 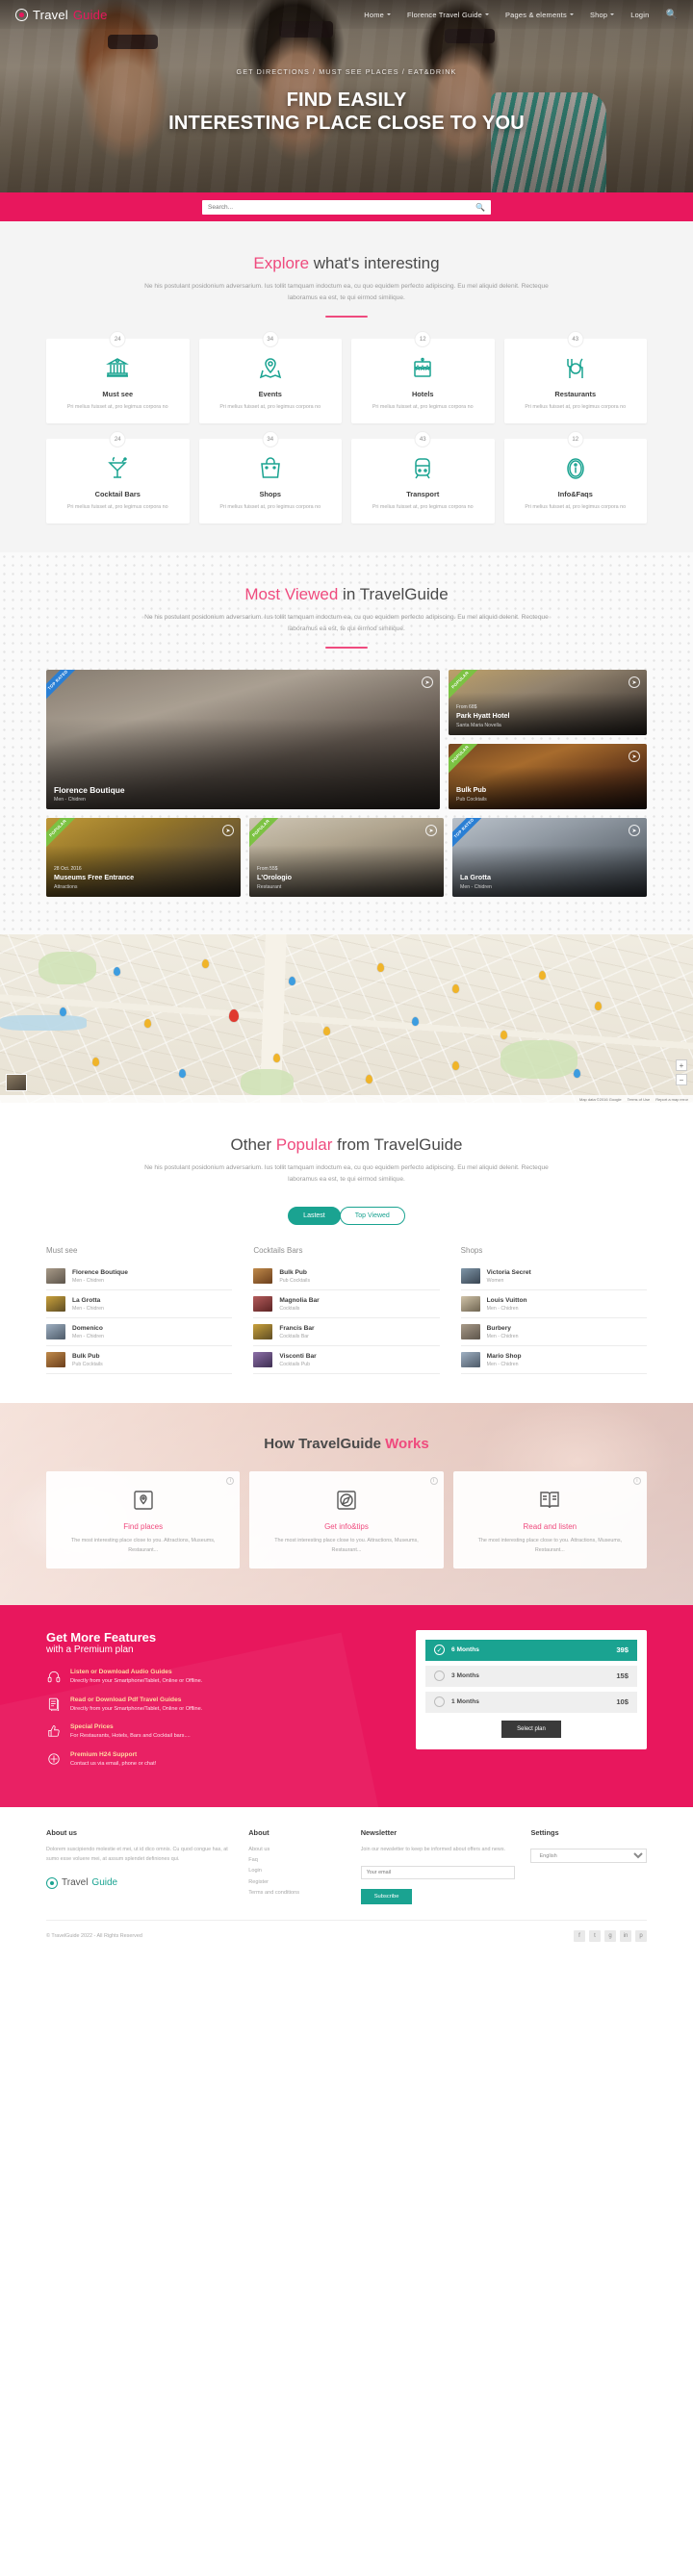 What do you see at coordinates (263, 1304) in the screenshot?
I see `list-item-thumbnail` at bounding box center [263, 1304].